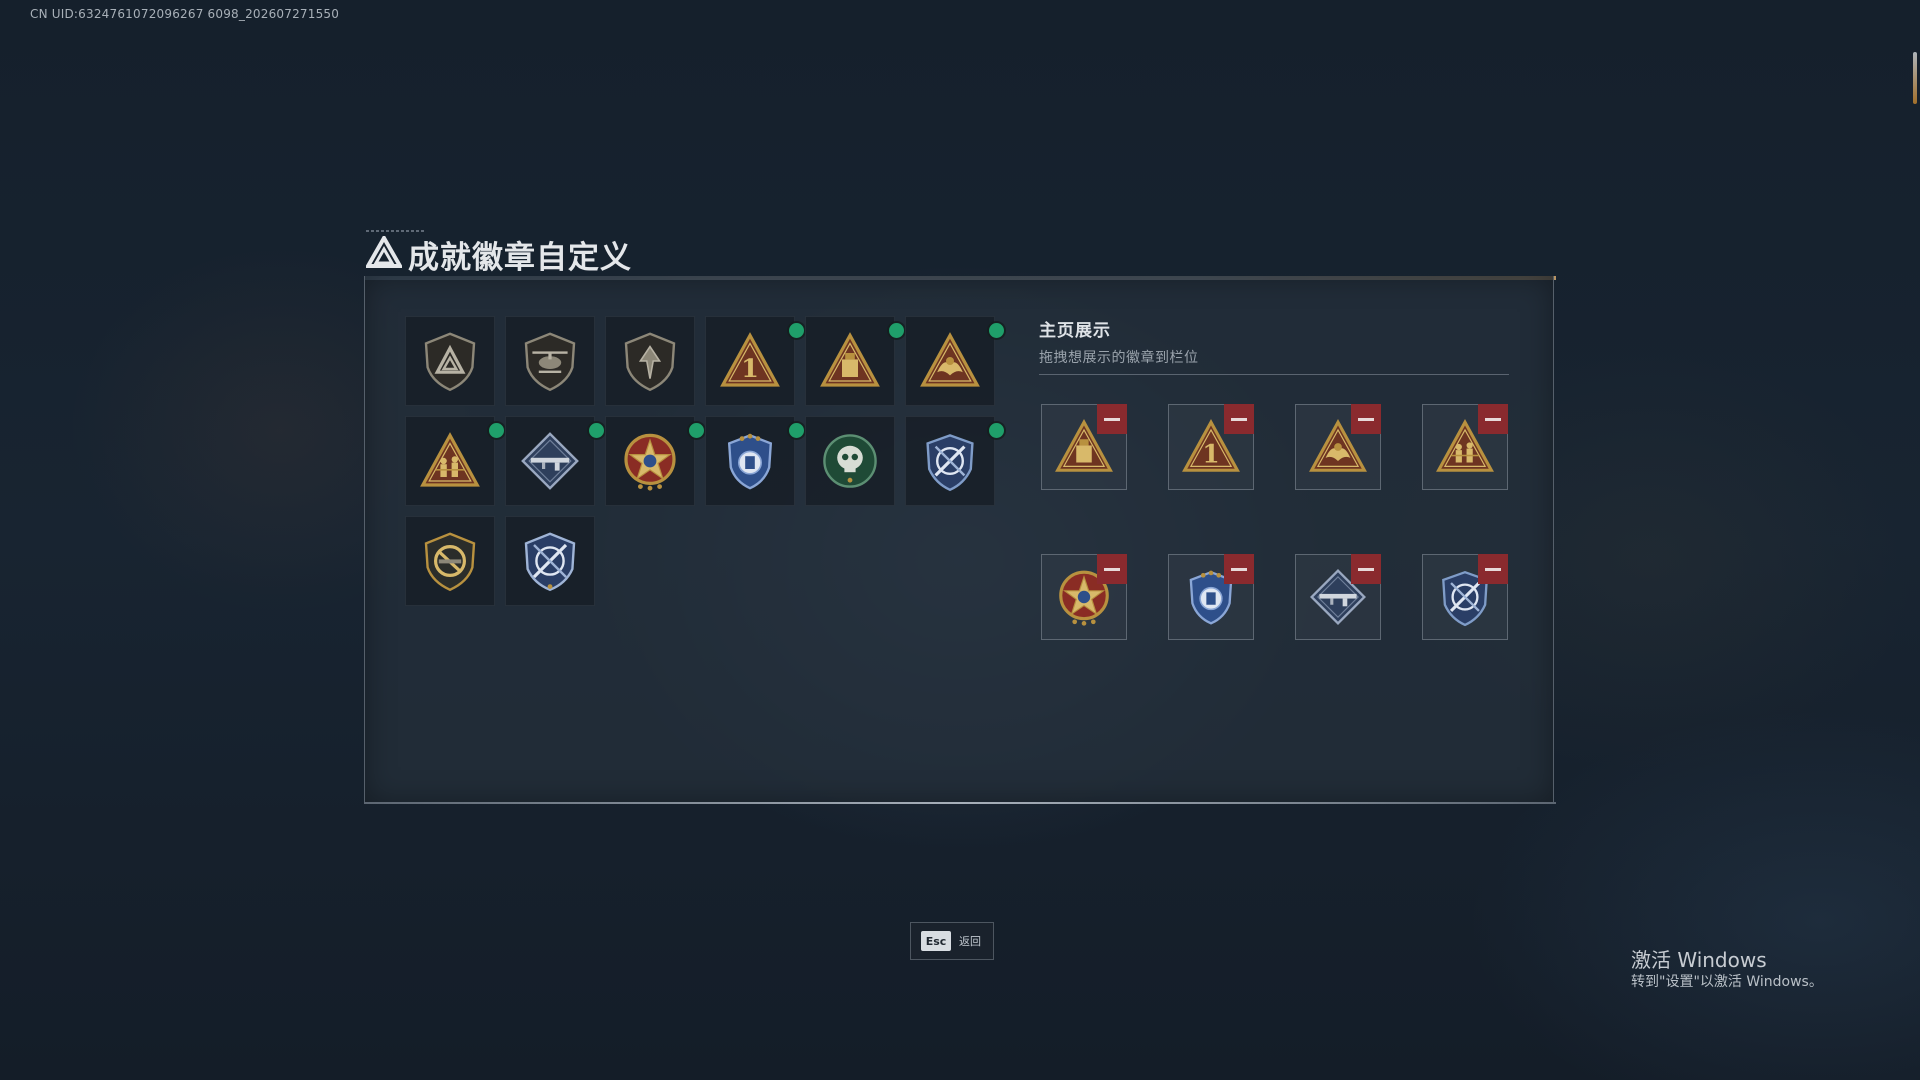  What do you see at coordinates (970, 941) in the screenshot?
I see `back-label: 返回` at bounding box center [970, 941].